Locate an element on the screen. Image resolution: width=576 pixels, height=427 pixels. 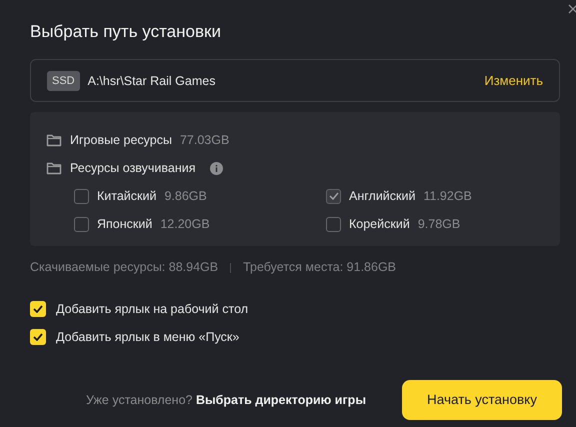
path-text: A:\hsr\Star Rail Games is located at coordinates (152, 81).